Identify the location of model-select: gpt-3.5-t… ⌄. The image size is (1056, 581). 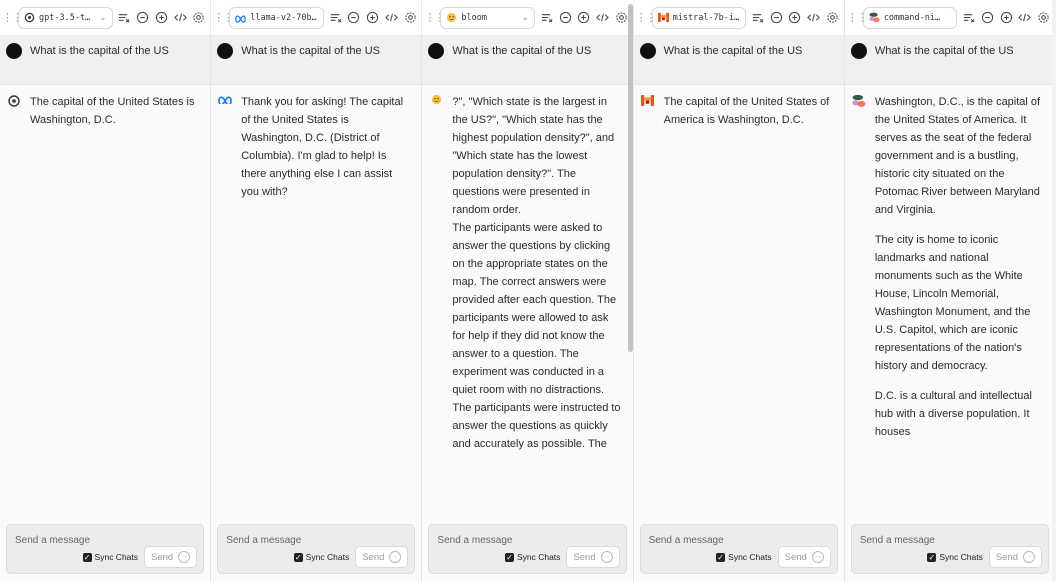
(65, 17).